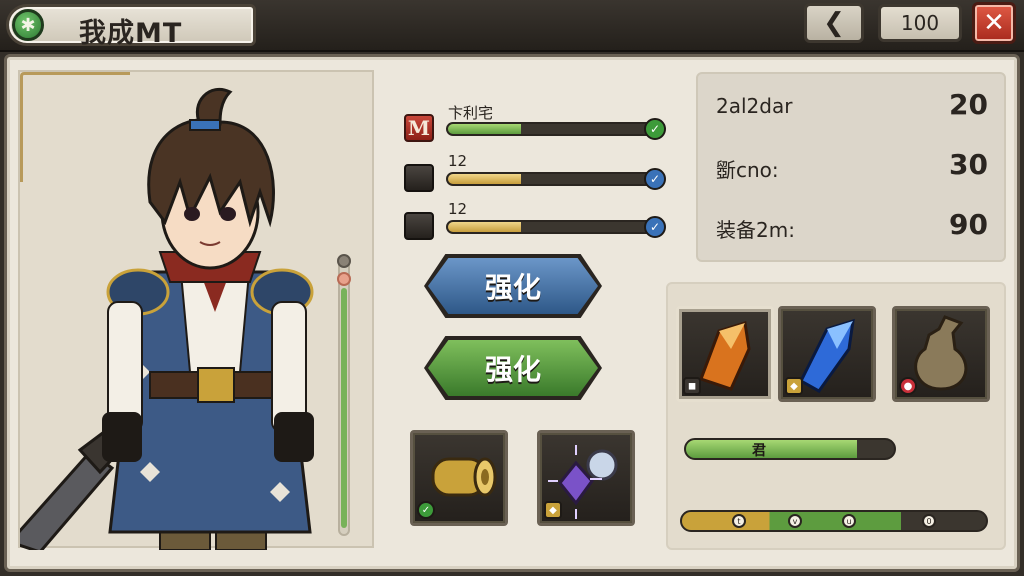 The width and height of the screenshot is (1024, 576). I want to click on segment-bar: t v u 0, so click(834, 521).